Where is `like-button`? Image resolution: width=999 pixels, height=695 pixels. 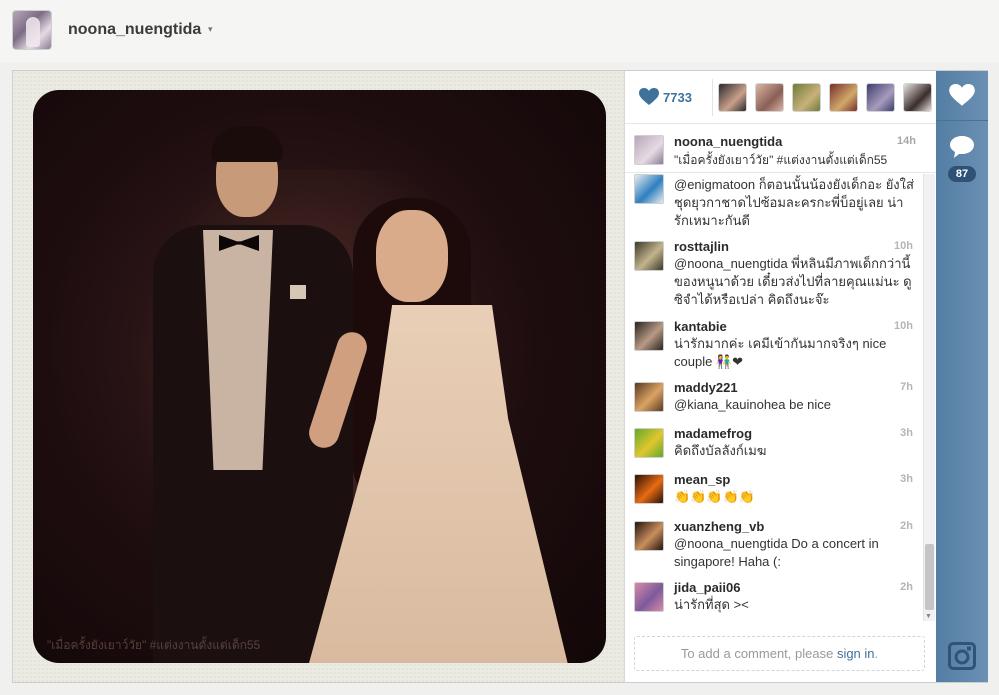 like-button is located at coordinates (962, 96).